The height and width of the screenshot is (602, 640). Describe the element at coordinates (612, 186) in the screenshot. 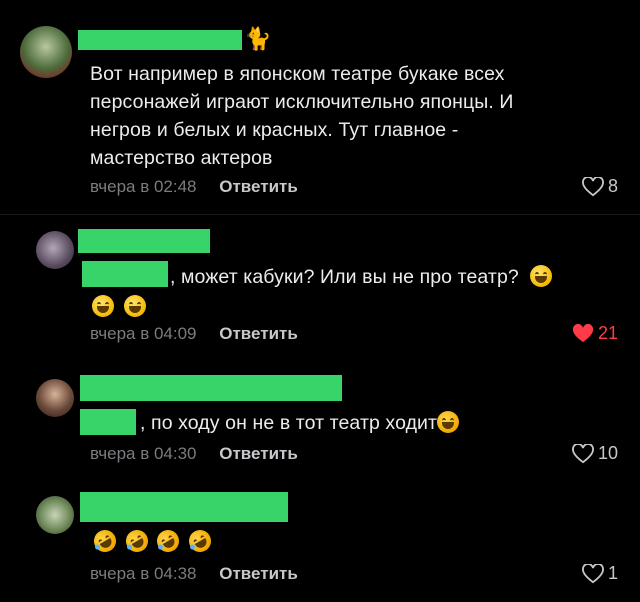

I see `like-count: 8` at that location.